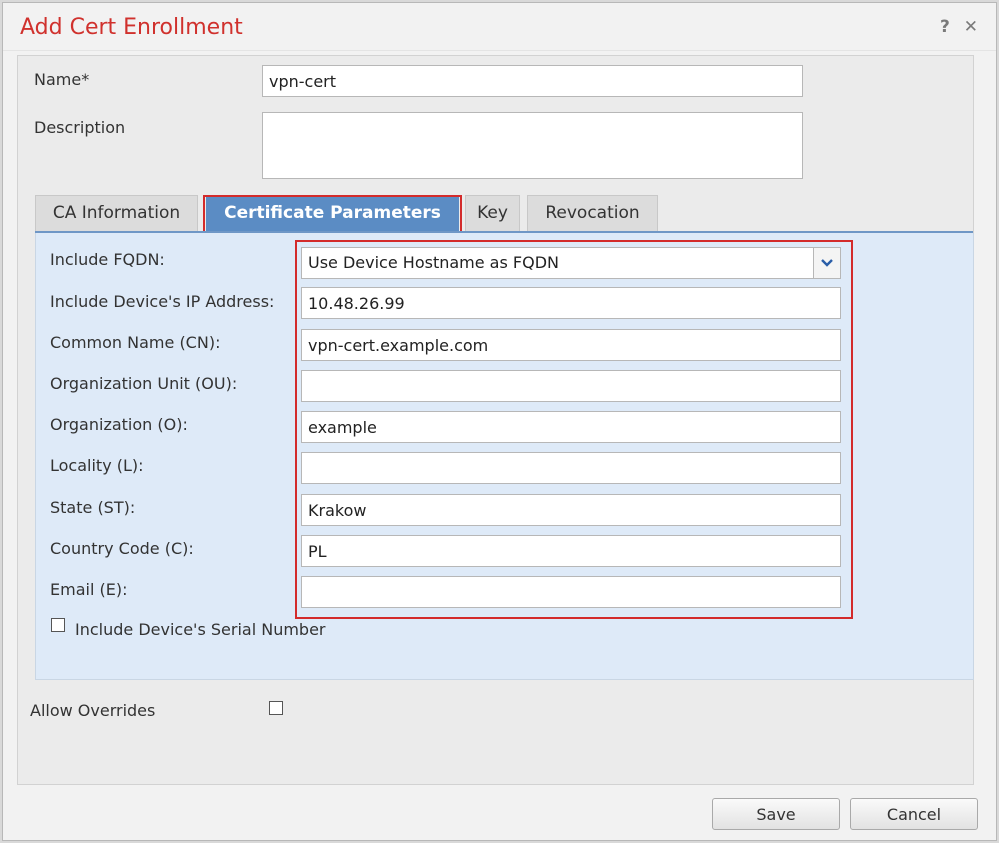  I want to click on title-divider, so click(499, 50).